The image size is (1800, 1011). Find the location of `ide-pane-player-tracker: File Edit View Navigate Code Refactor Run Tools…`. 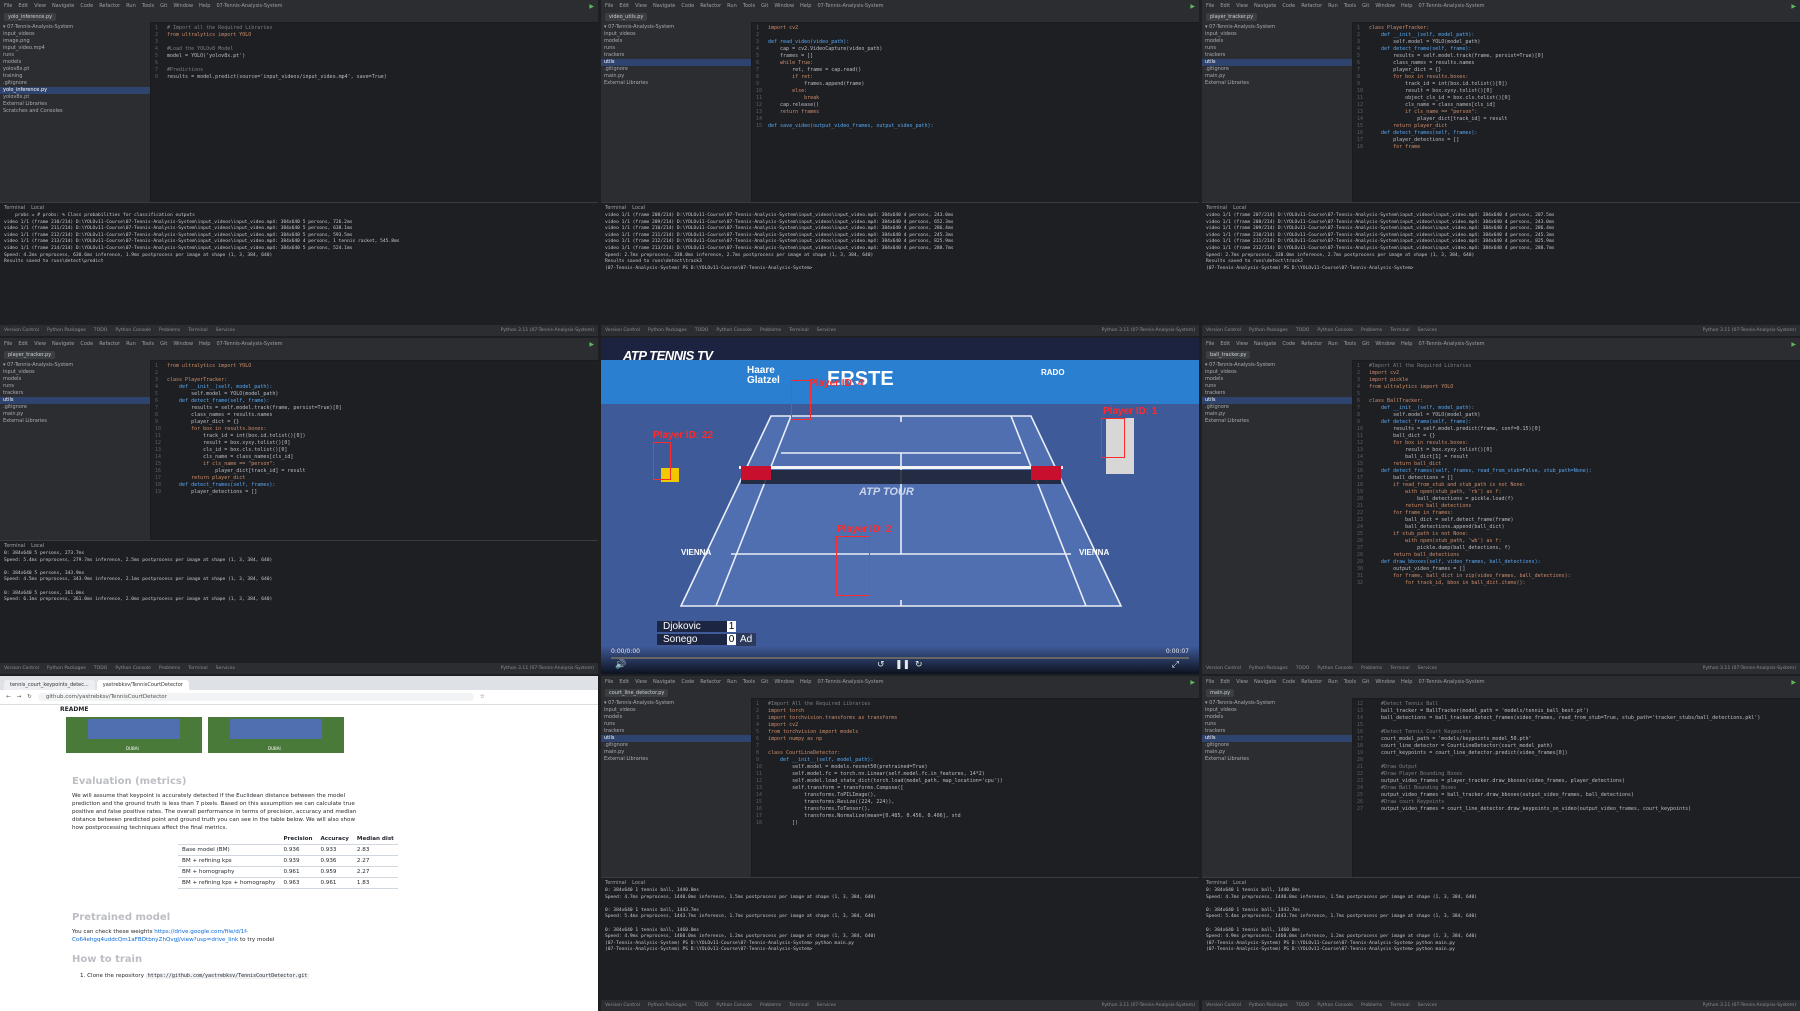

ide-pane-player-tracker: File Edit View Navigate Code Refactor Run Tools… is located at coordinates (1501, 168).